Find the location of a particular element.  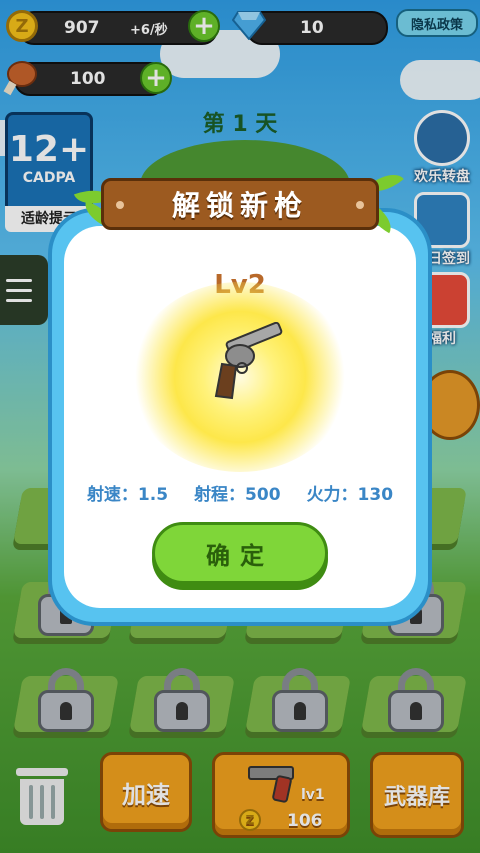

dialog-title-banner: 解锁新枪 is located at coordinates (240, 204).